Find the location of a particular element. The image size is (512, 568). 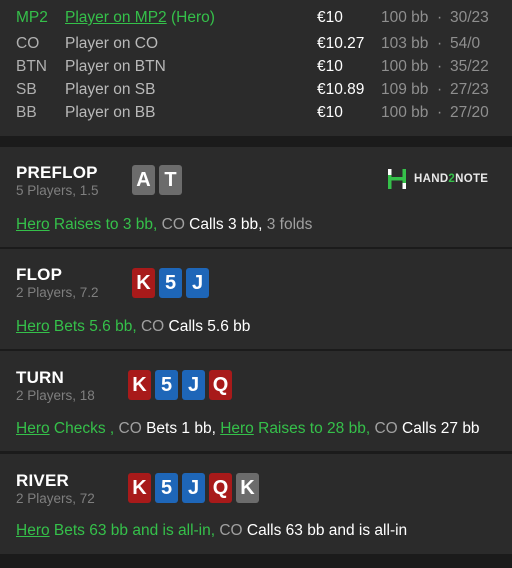

street-title: PREFLOP is located at coordinates (57, 172).